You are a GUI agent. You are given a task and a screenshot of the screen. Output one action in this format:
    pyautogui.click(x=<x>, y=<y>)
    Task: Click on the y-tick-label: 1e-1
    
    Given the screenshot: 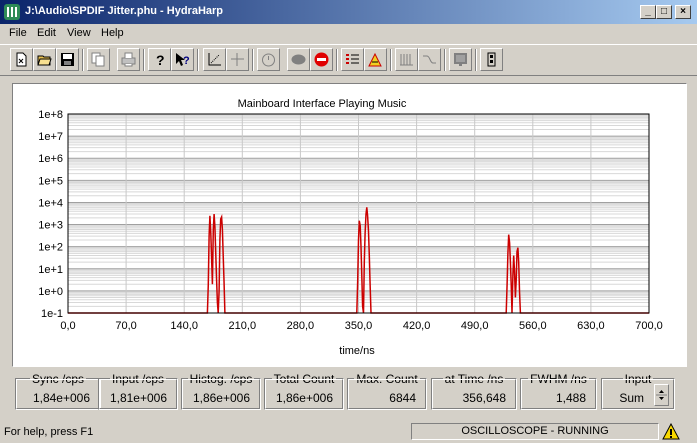 What is the action you would take?
    pyautogui.click(x=52, y=314)
    